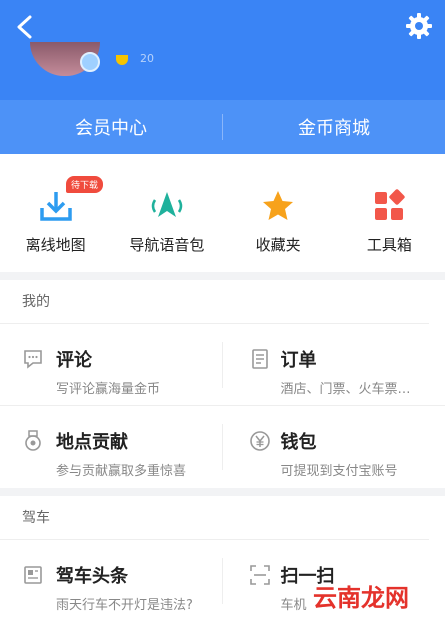  Describe the element at coordinates (108, 389) in the screenshot. I see `item-subtitle: 写评论赢海量金币` at that location.